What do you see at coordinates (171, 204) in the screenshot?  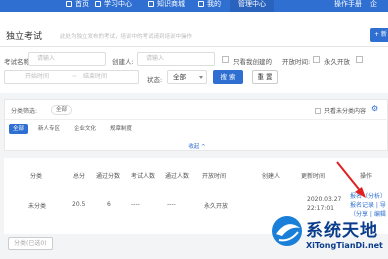 I see `cell-passed: ----` at bounding box center [171, 204].